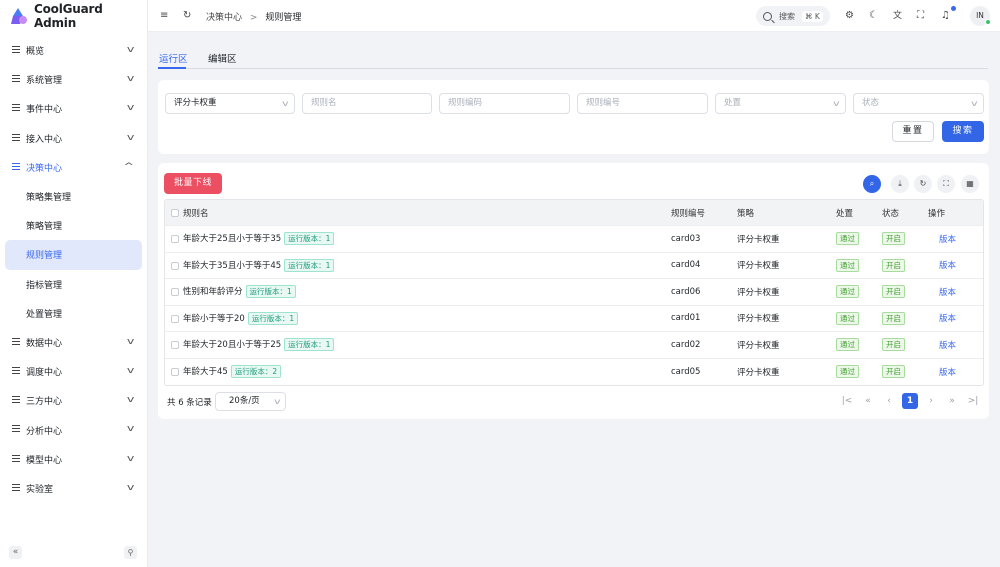 The image size is (1000, 567). Describe the element at coordinates (44, 81) in the screenshot. I see `sidebar-item-label: 系统管理` at that location.